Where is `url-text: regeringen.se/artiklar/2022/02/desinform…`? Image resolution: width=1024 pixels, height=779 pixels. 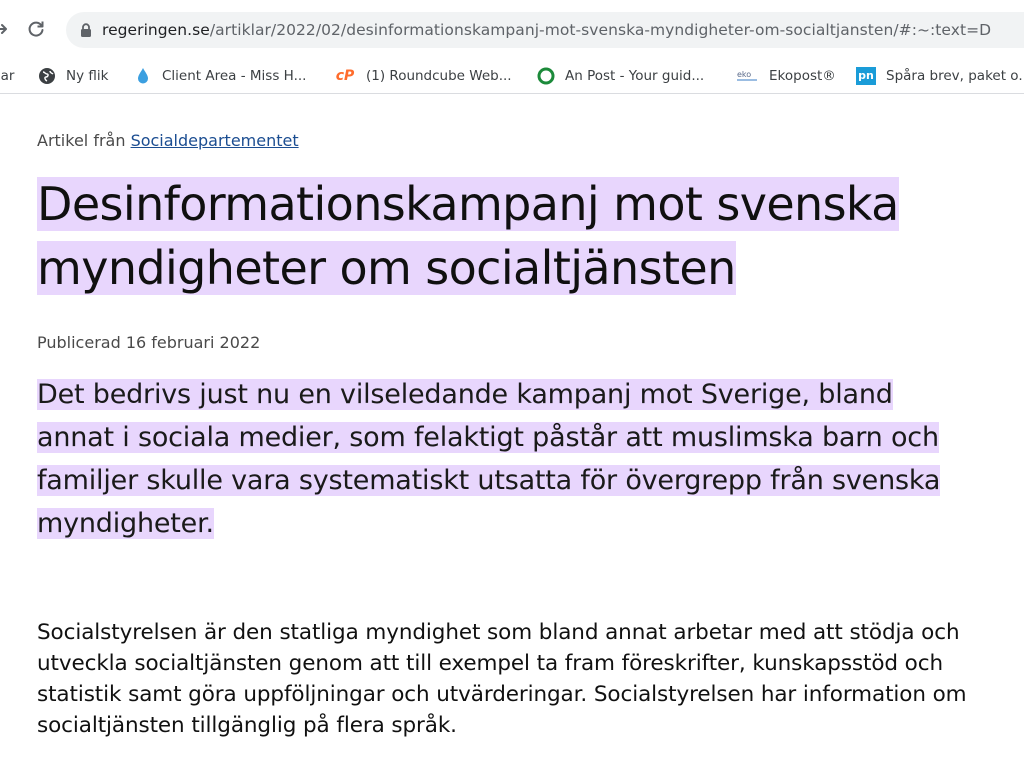
url-text: regeringen.se/artiklar/2022/02/desinform… is located at coordinates (547, 30).